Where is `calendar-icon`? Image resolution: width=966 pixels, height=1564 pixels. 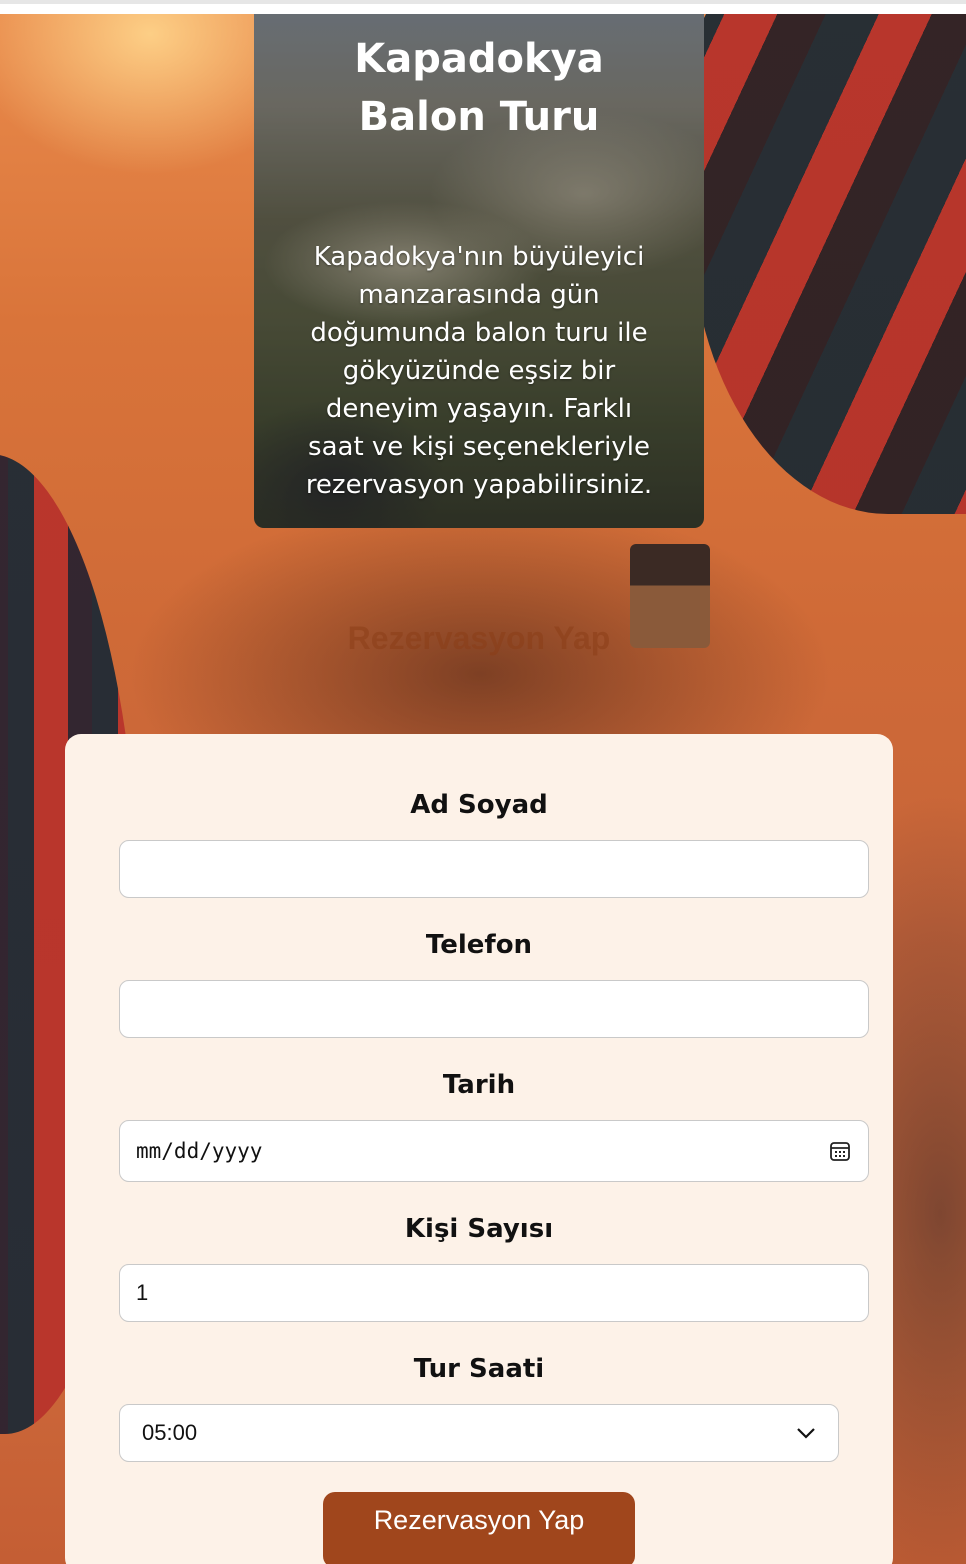 calendar-icon is located at coordinates (840, 1151).